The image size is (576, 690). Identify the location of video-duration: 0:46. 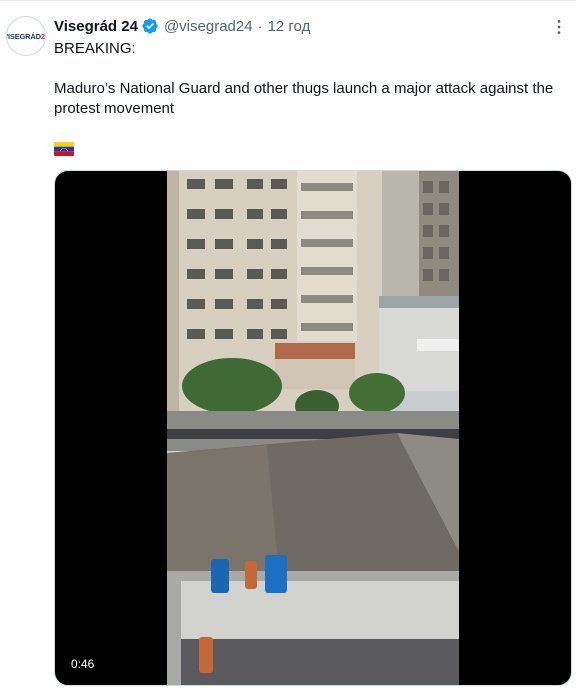
(83, 664).